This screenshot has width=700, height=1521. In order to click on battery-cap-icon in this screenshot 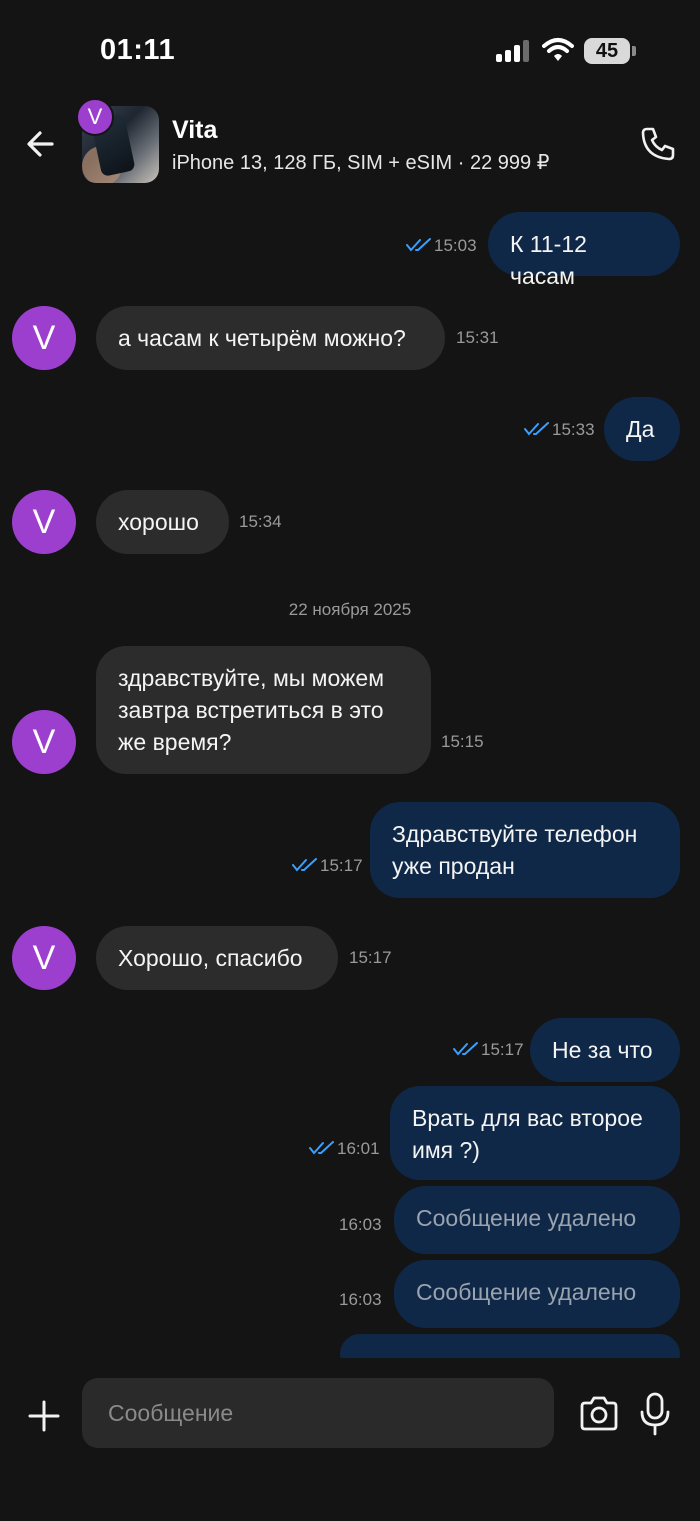, I will do `click(634, 51)`.